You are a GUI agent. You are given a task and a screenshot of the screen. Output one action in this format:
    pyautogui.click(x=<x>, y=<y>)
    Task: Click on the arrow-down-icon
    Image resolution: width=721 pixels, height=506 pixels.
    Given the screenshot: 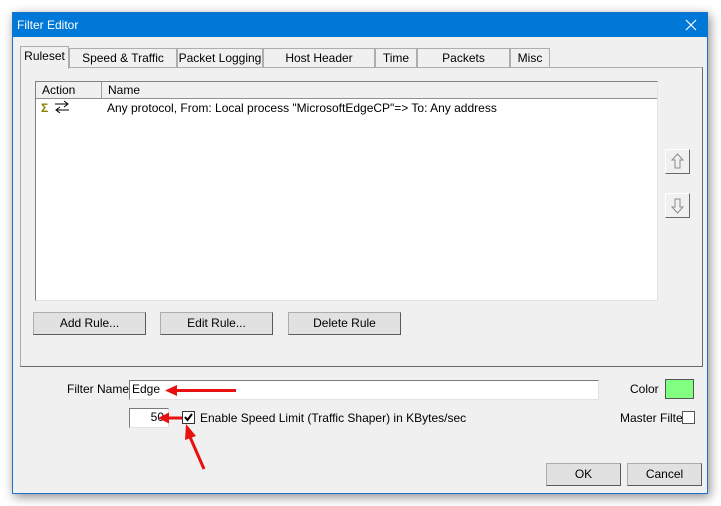 What is the action you would take?
    pyautogui.click(x=677, y=206)
    